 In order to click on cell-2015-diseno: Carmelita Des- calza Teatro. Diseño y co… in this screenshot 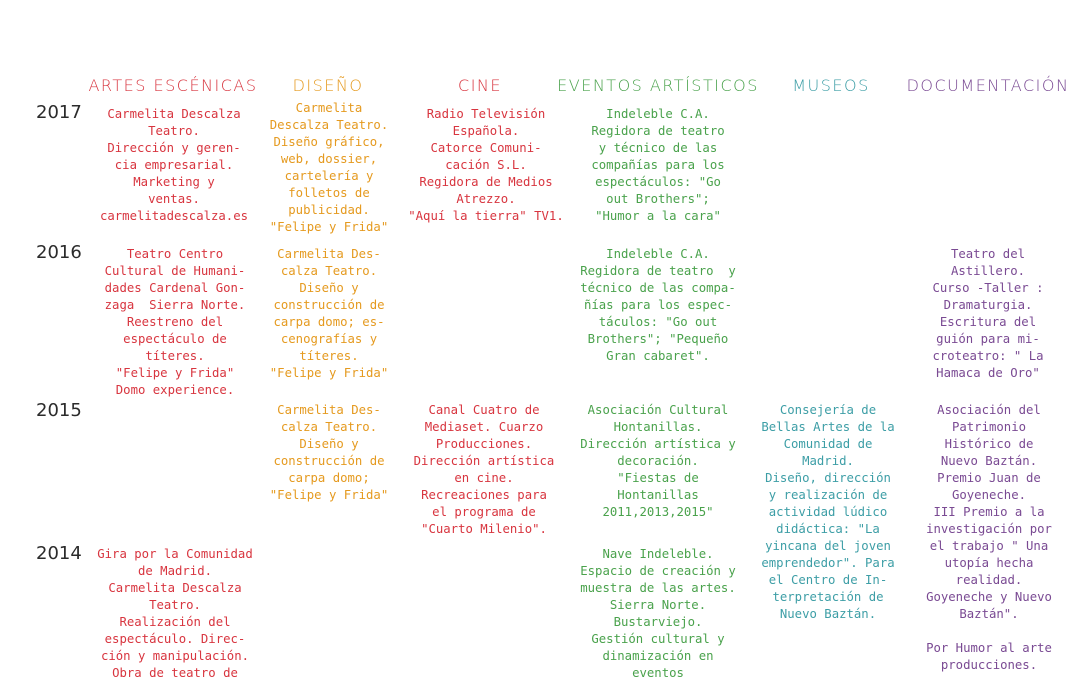, I will do `click(329, 452)`.